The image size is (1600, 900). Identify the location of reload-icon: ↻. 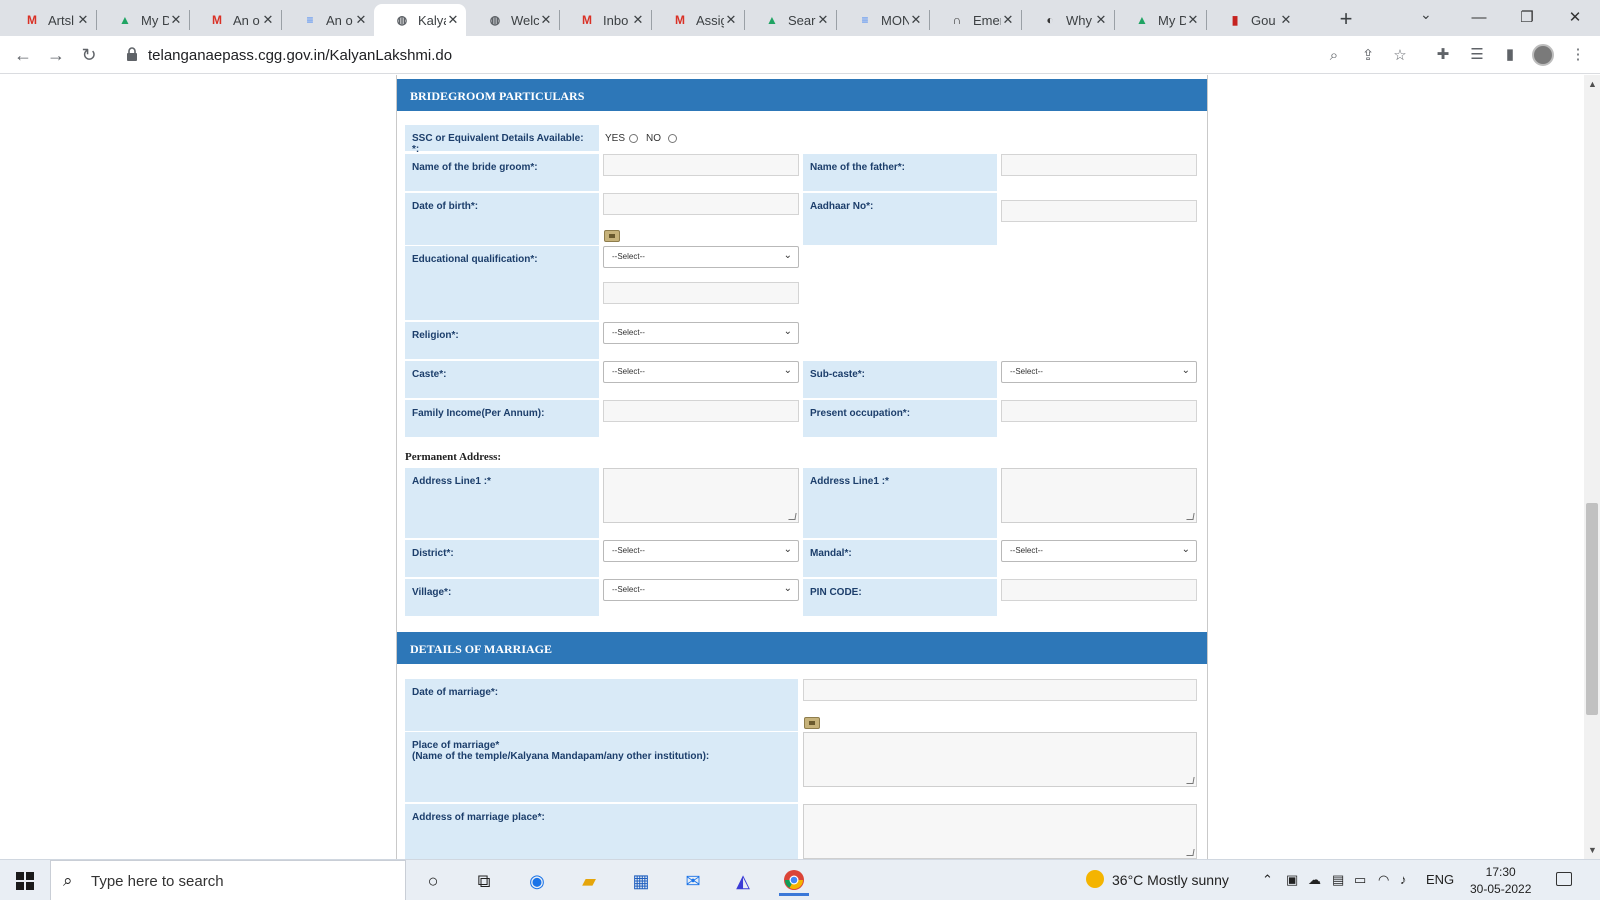
(89, 55).